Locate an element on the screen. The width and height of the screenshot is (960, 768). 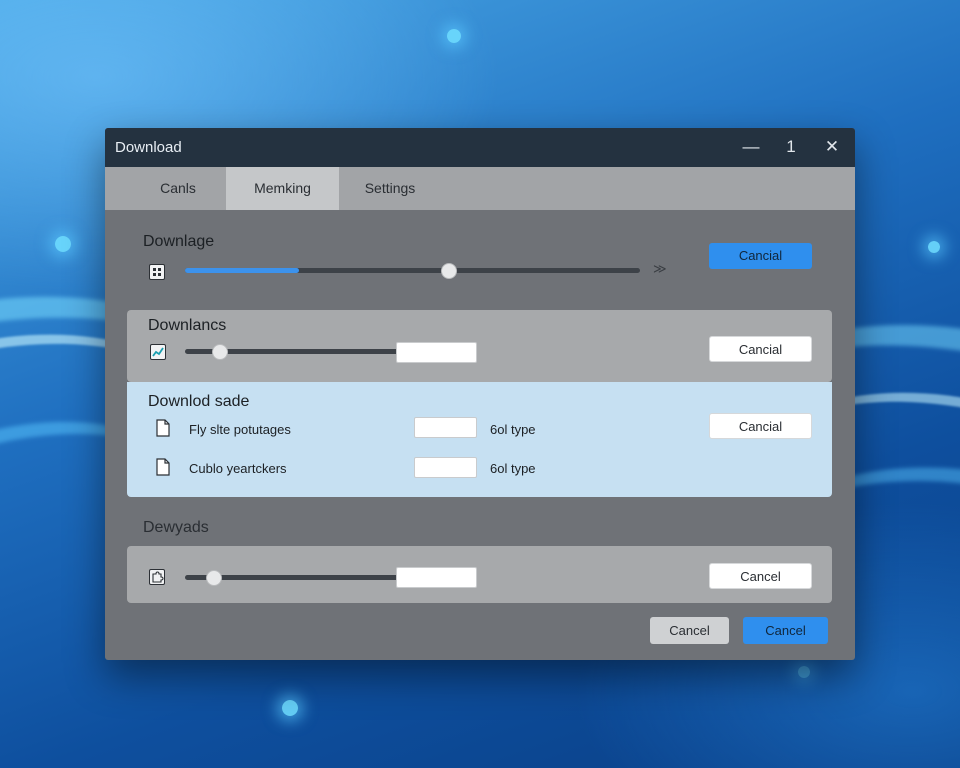
close-button: ✕ is located at coordinates (832, 147).